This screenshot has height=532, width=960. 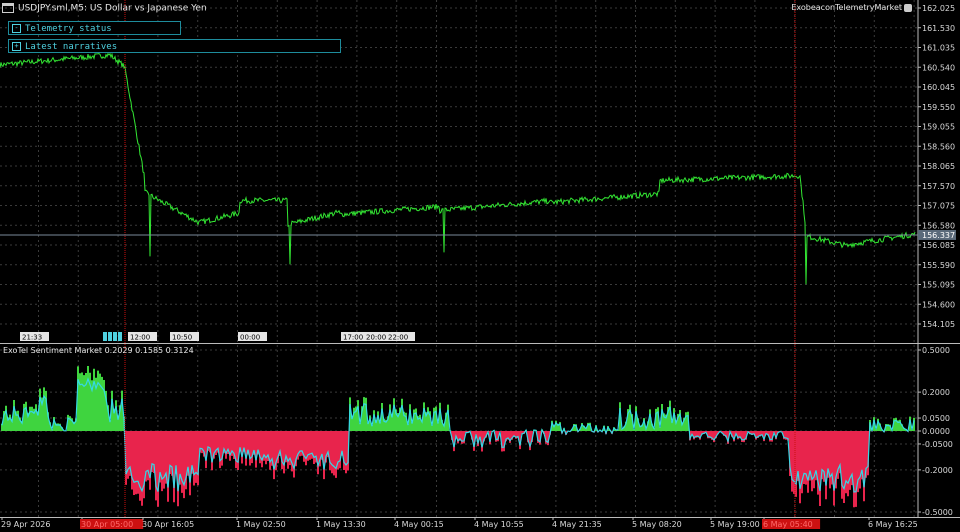 I want to click on event-tag-label: 21:33, so click(x=32, y=338).